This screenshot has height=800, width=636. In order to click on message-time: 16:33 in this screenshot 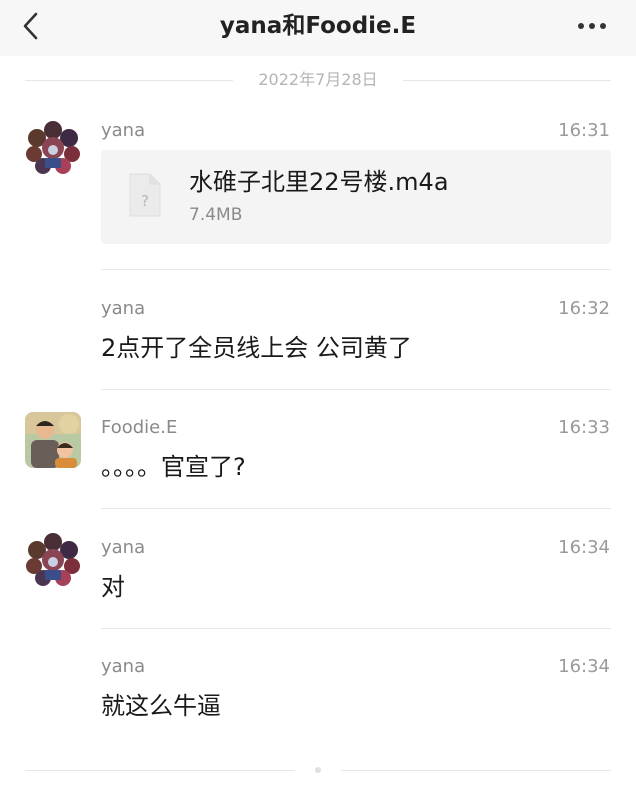, I will do `click(584, 427)`.